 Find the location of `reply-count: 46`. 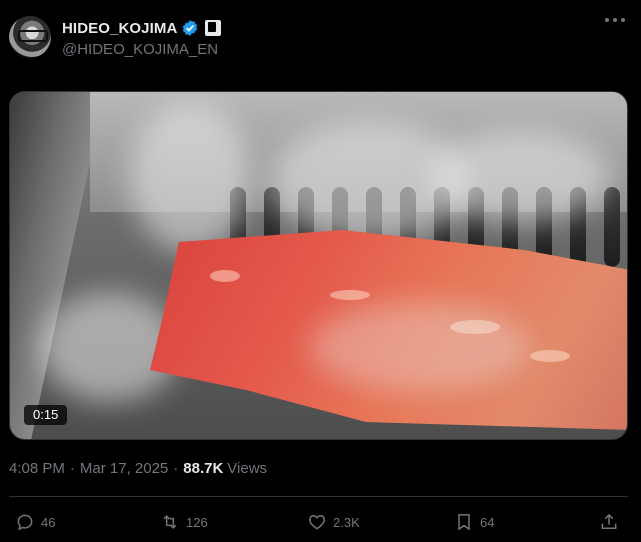

reply-count: 46 is located at coordinates (48, 522).